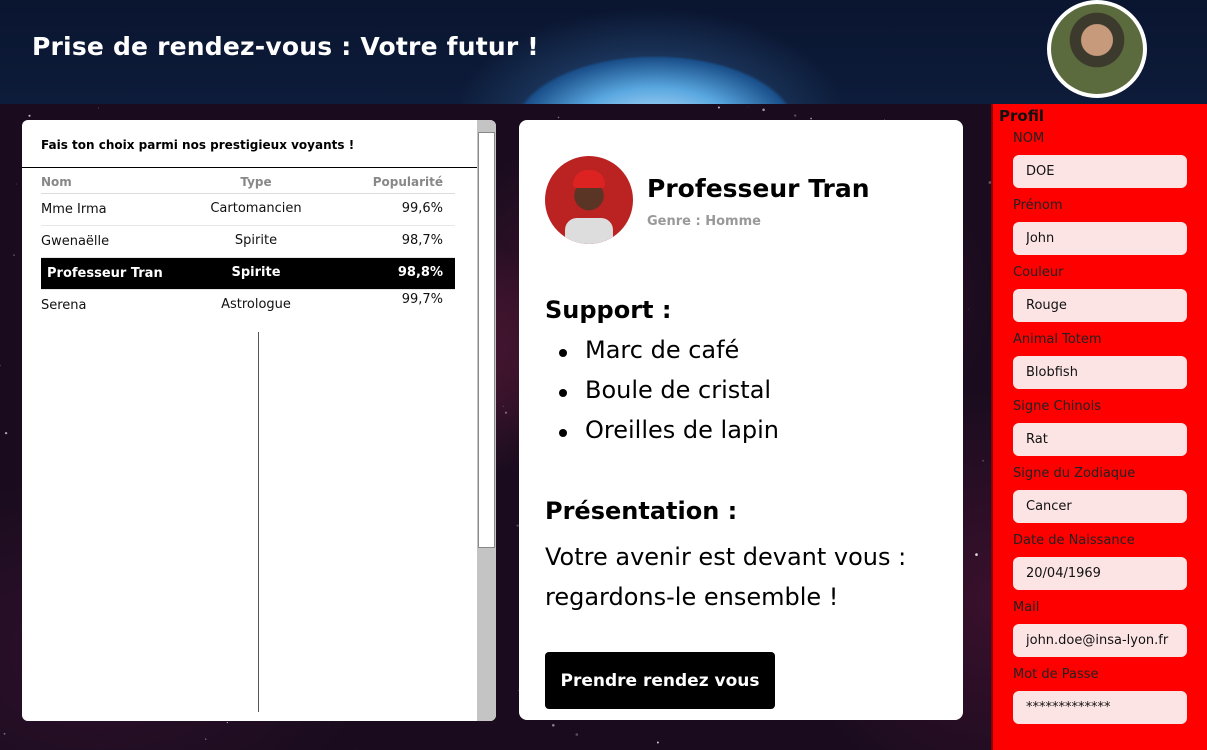  Describe the element at coordinates (285, 46) in the screenshot. I see `page-title: Prise de rendez-vous : Votre futur !` at that location.